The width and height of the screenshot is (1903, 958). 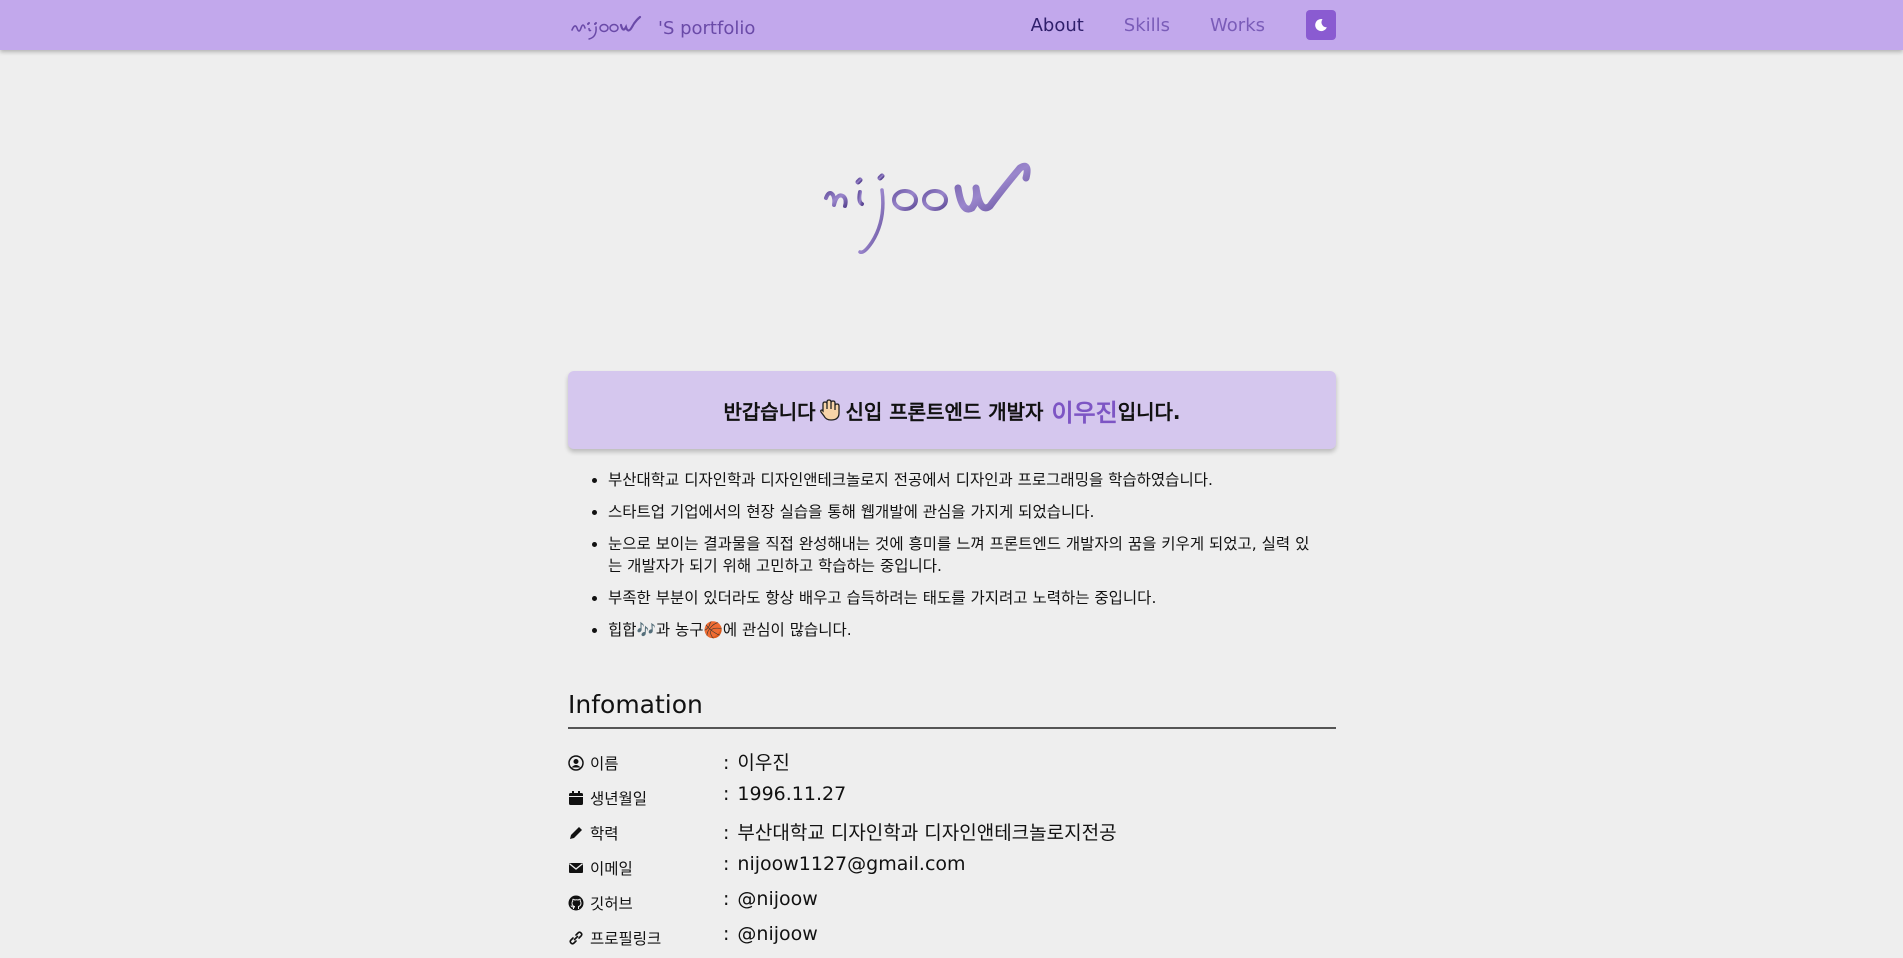 I want to click on greeting-role: 신입 프론트엔드 개발자, so click(x=944, y=411).